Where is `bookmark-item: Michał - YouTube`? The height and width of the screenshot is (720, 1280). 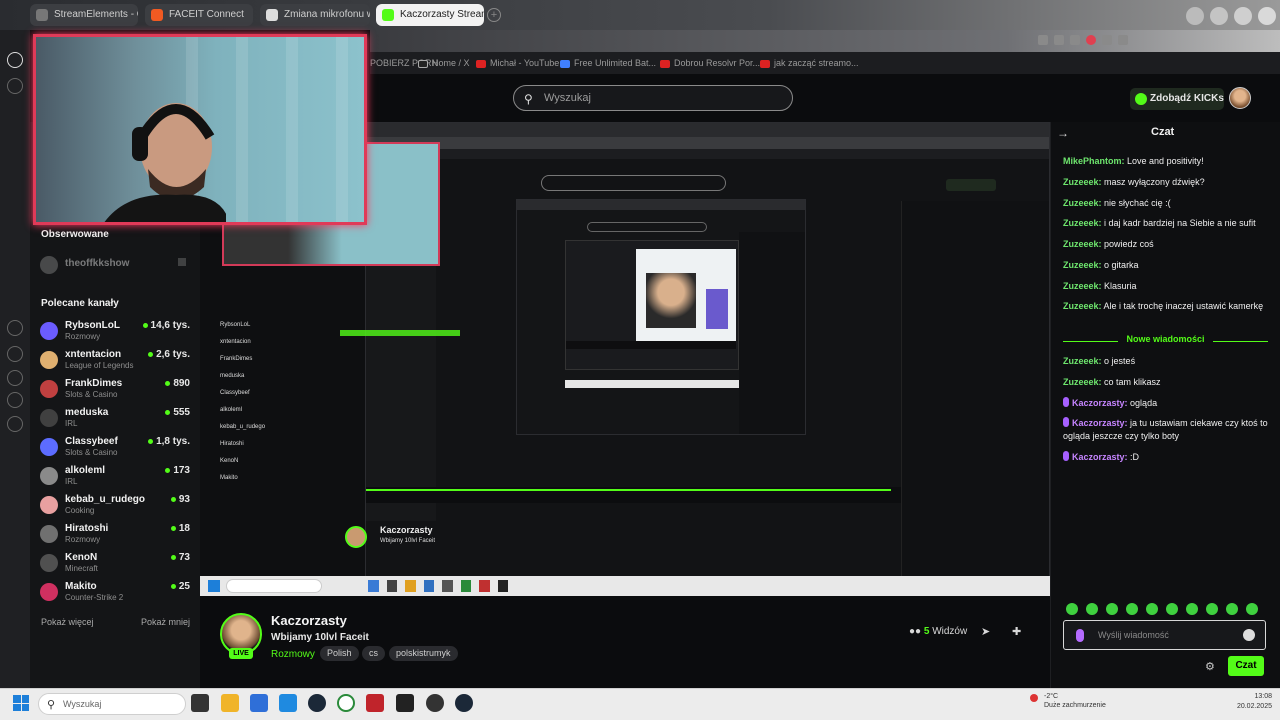
bookmark-item: Michał - YouTube is located at coordinates (517, 63).